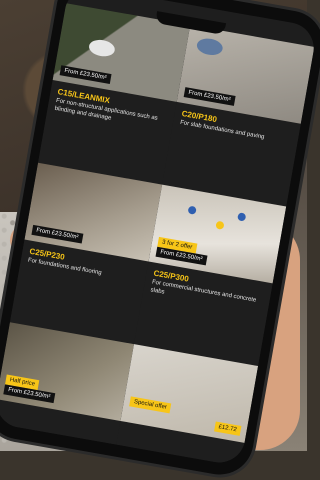  I want to click on offer-badge: Special offer, so click(150, 405).